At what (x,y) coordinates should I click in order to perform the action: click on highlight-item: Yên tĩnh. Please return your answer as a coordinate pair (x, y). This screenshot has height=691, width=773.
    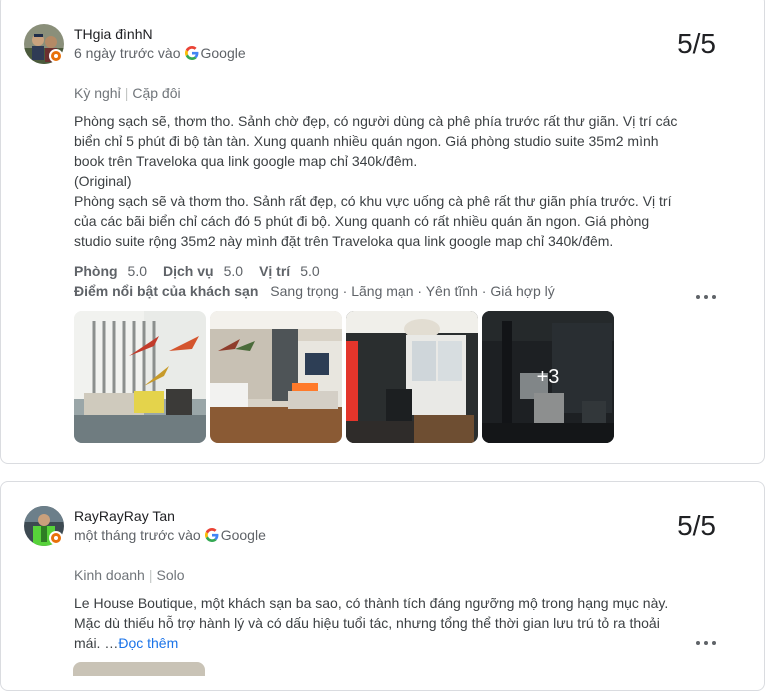
    Looking at the image, I should click on (451, 291).